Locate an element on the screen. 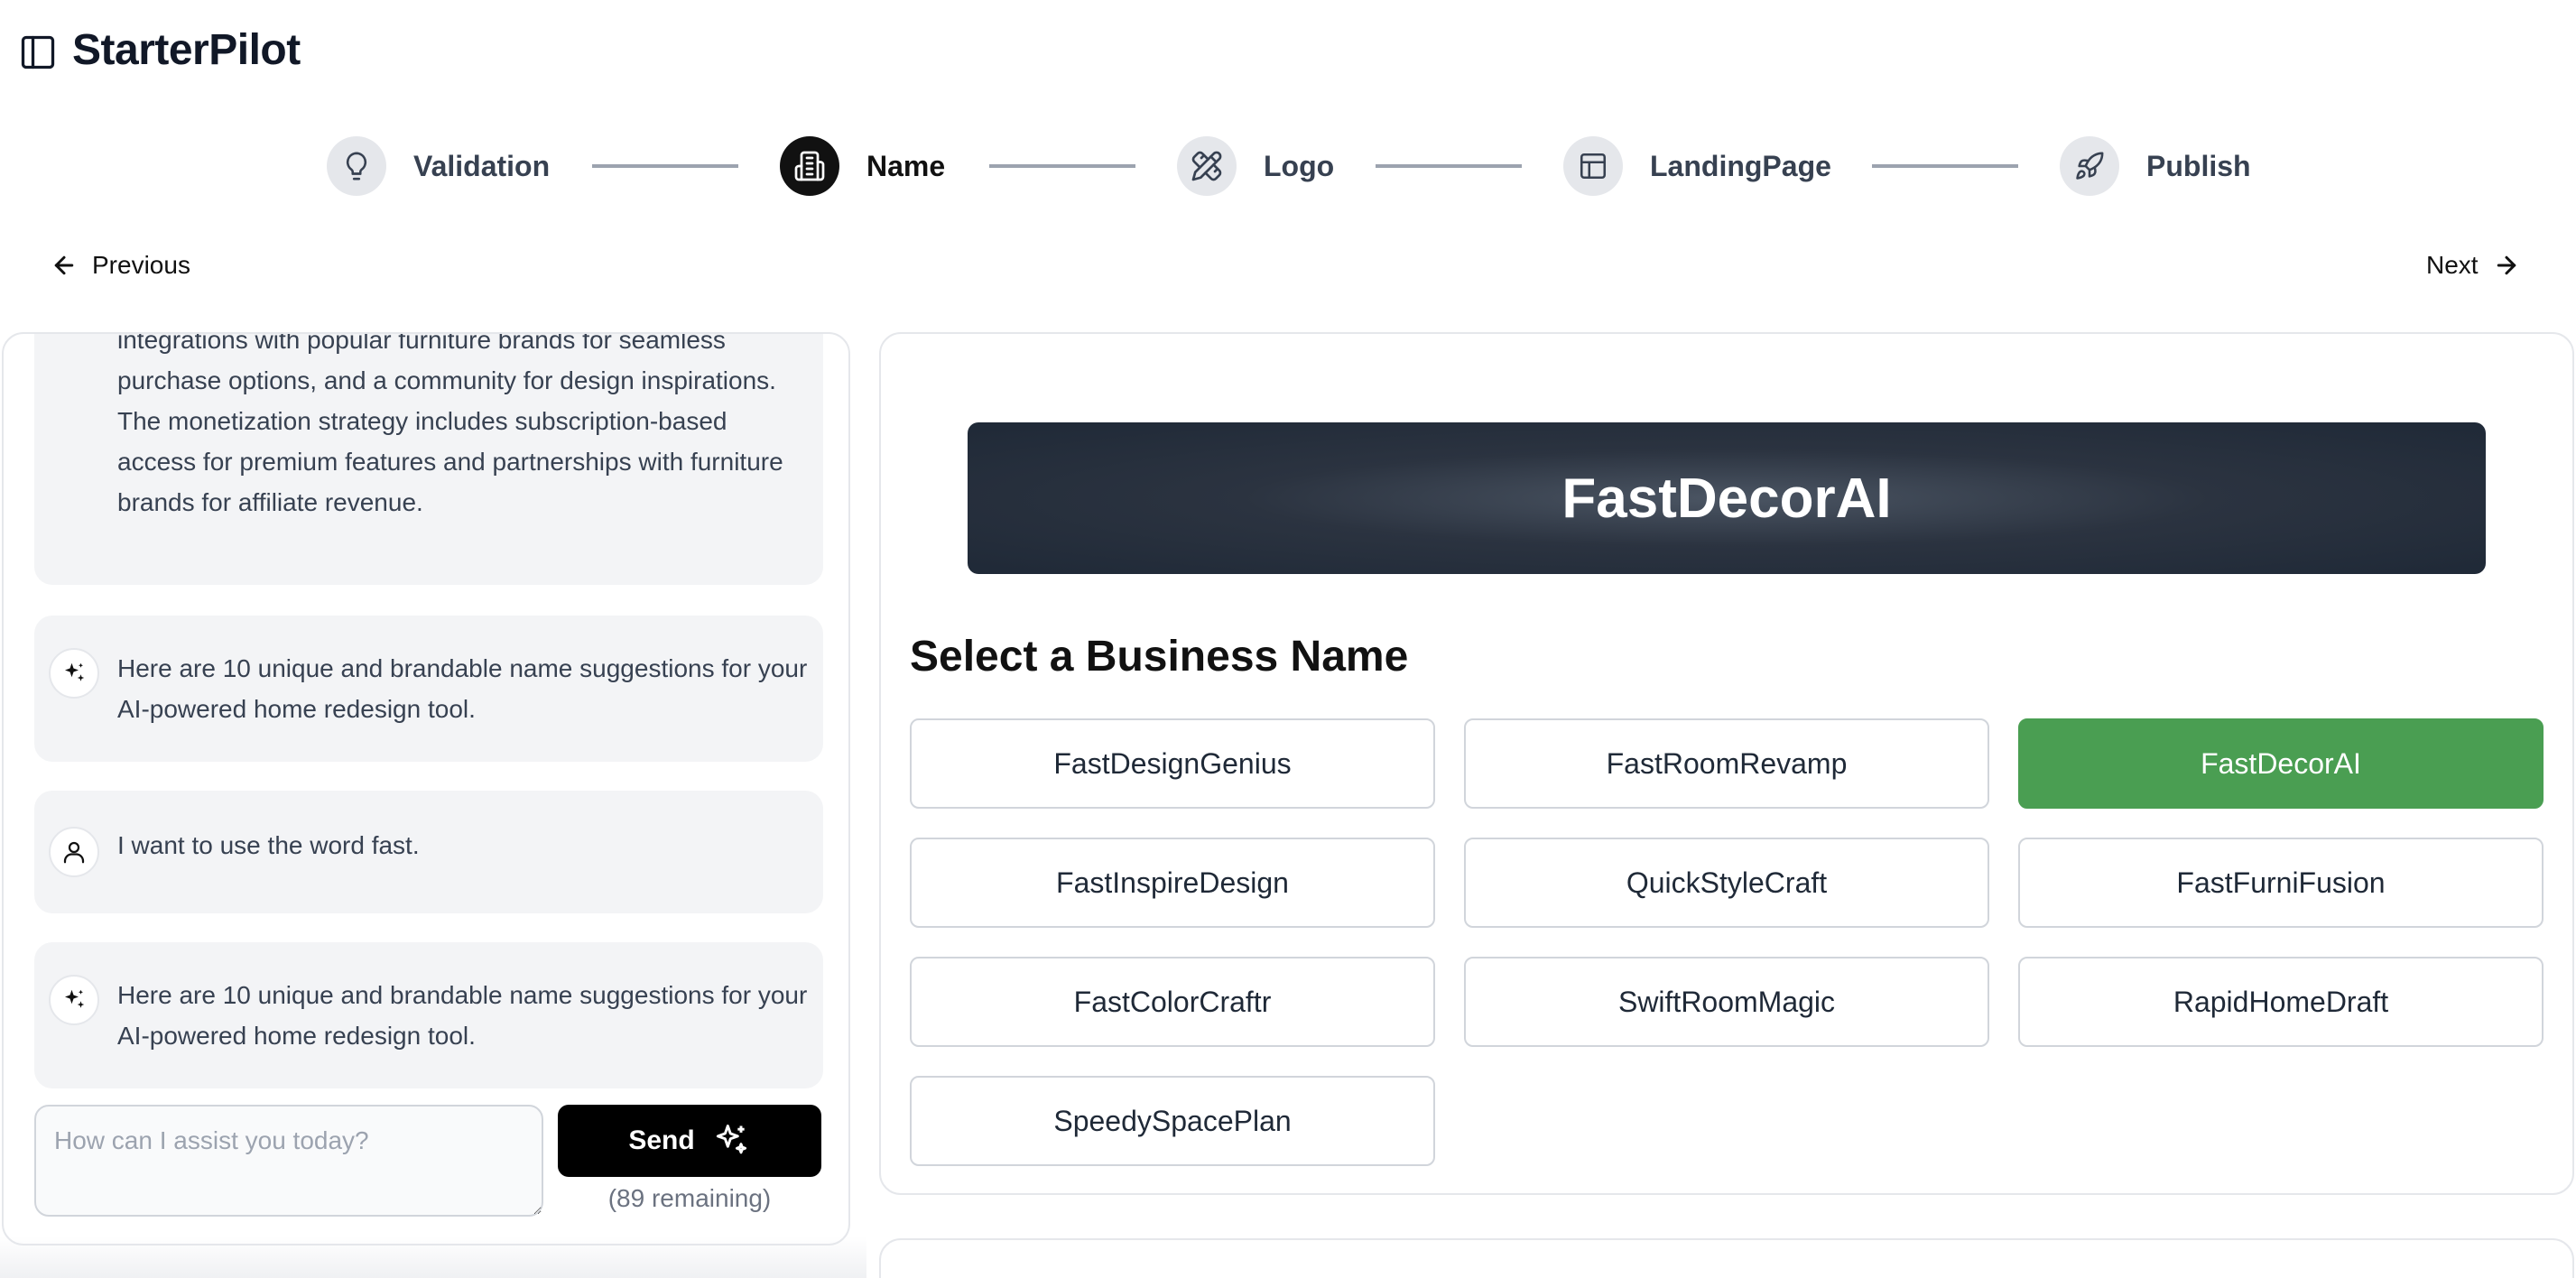 This screenshot has width=2576, height=1278. step-logo: Logo is located at coordinates (1256, 166).